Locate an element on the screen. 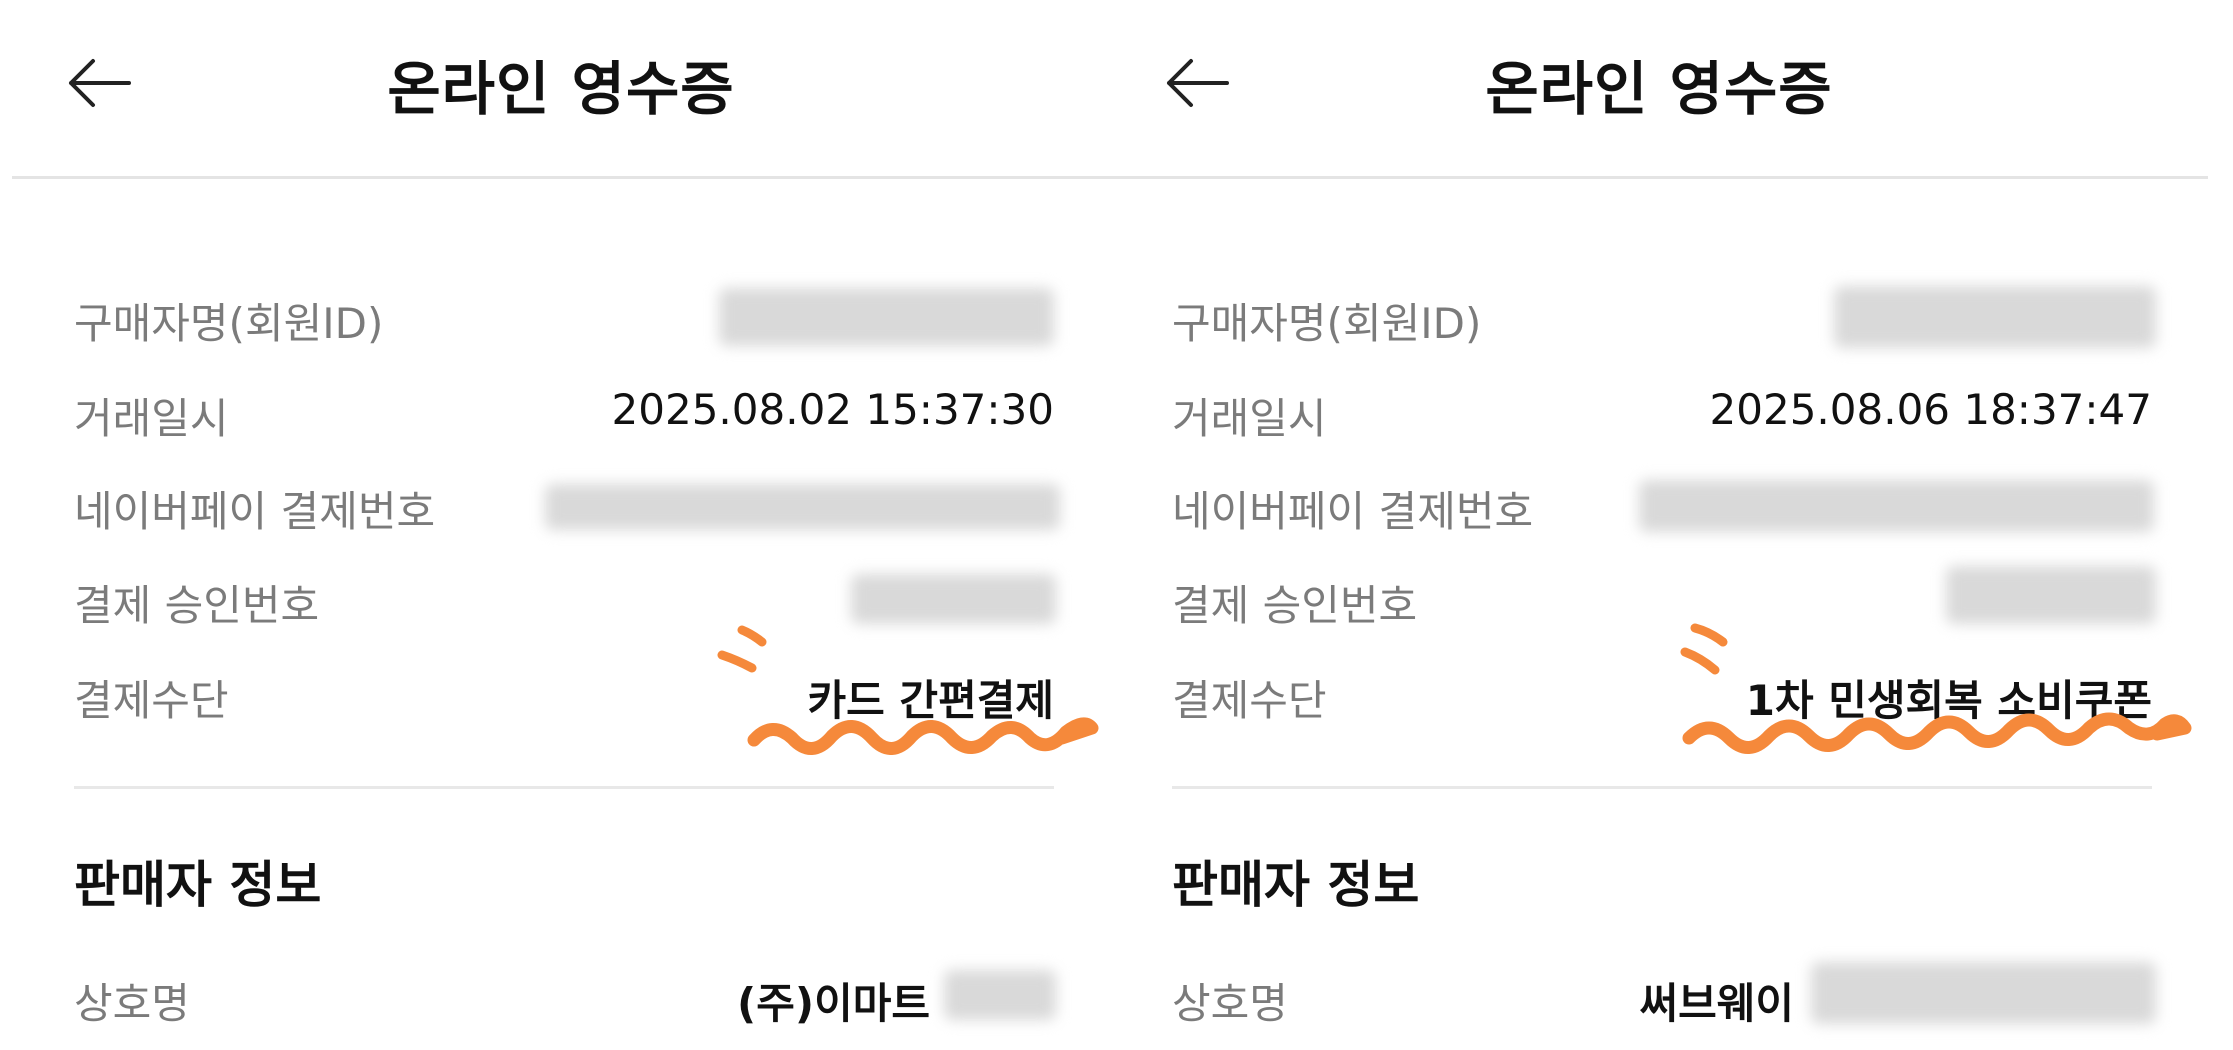  datetime-row: 거래일시 2025.08.02 15:37:30 is located at coordinates (564, 415).